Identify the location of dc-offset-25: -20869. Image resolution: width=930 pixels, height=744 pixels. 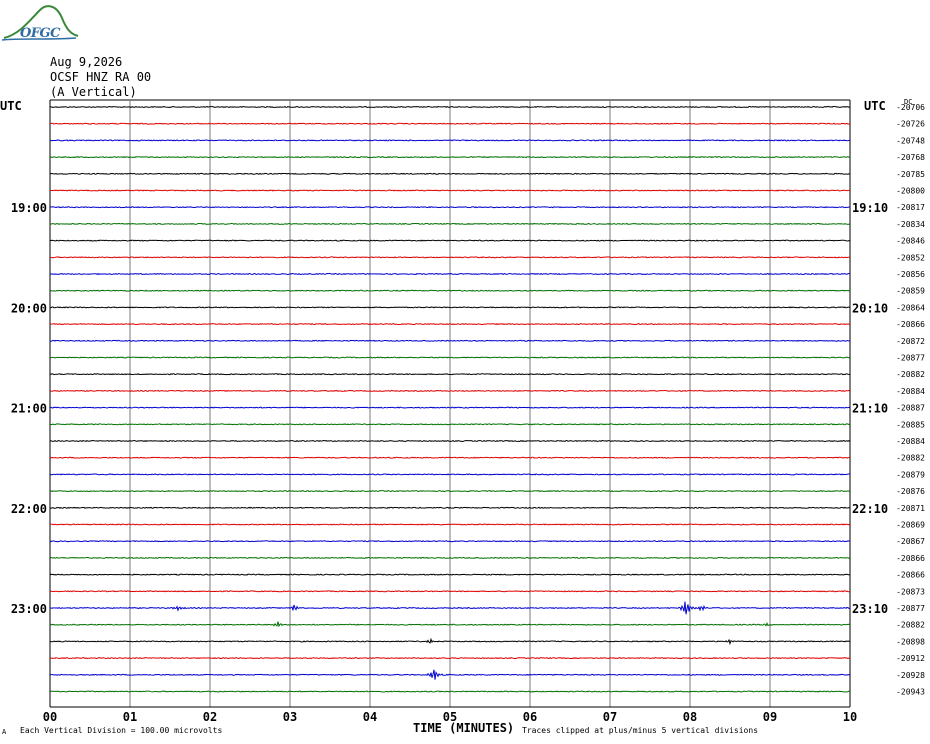
(910, 525).